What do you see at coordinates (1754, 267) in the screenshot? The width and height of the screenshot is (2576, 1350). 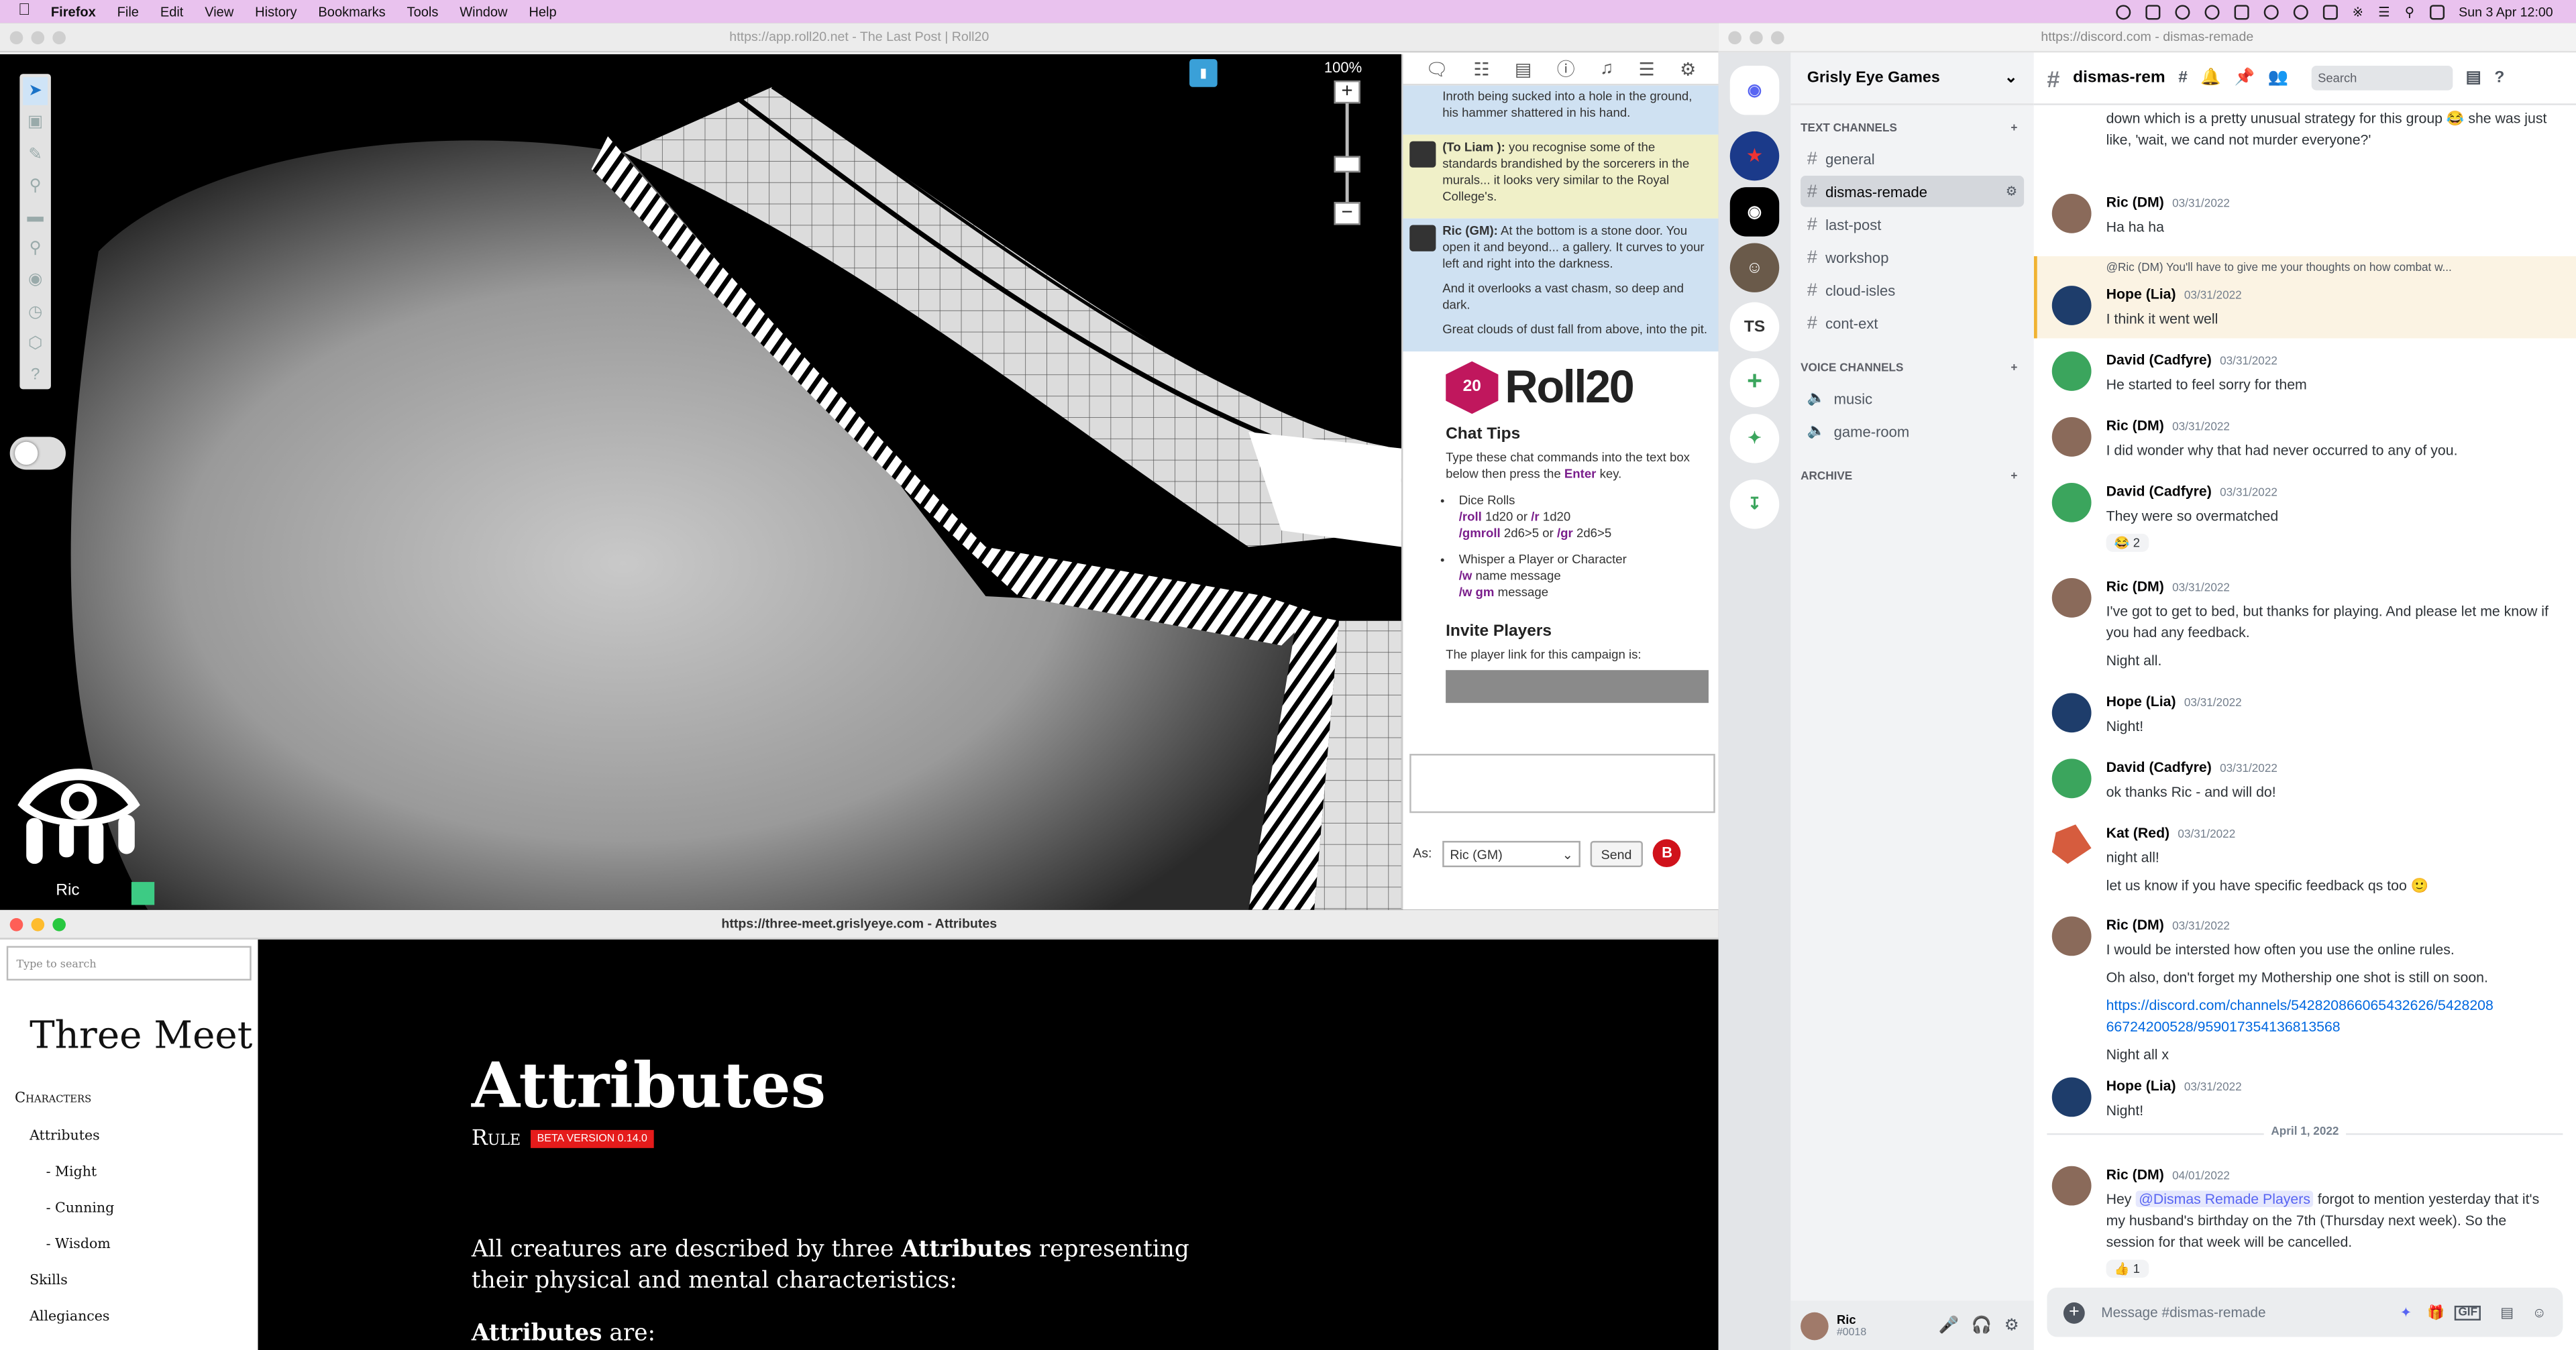 I see `server-icon: ☺` at bounding box center [1754, 267].